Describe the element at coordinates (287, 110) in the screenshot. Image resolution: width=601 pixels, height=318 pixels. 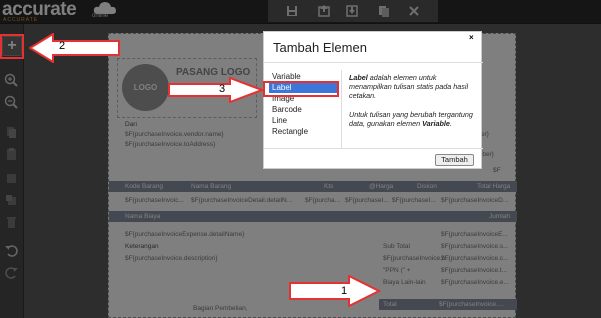
I see `list-item-barcode: Barcode` at that location.